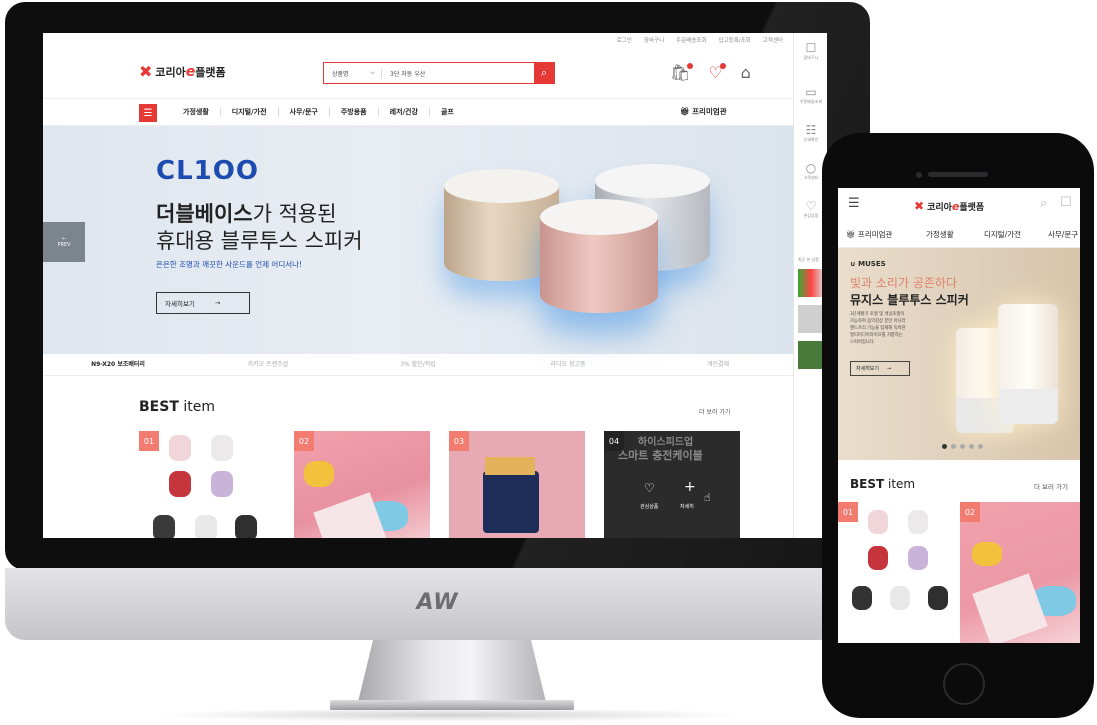 This screenshot has height=725, width=1097. What do you see at coordinates (707, 497) in the screenshot?
I see `cursor-icon: ☝︎` at bounding box center [707, 497].